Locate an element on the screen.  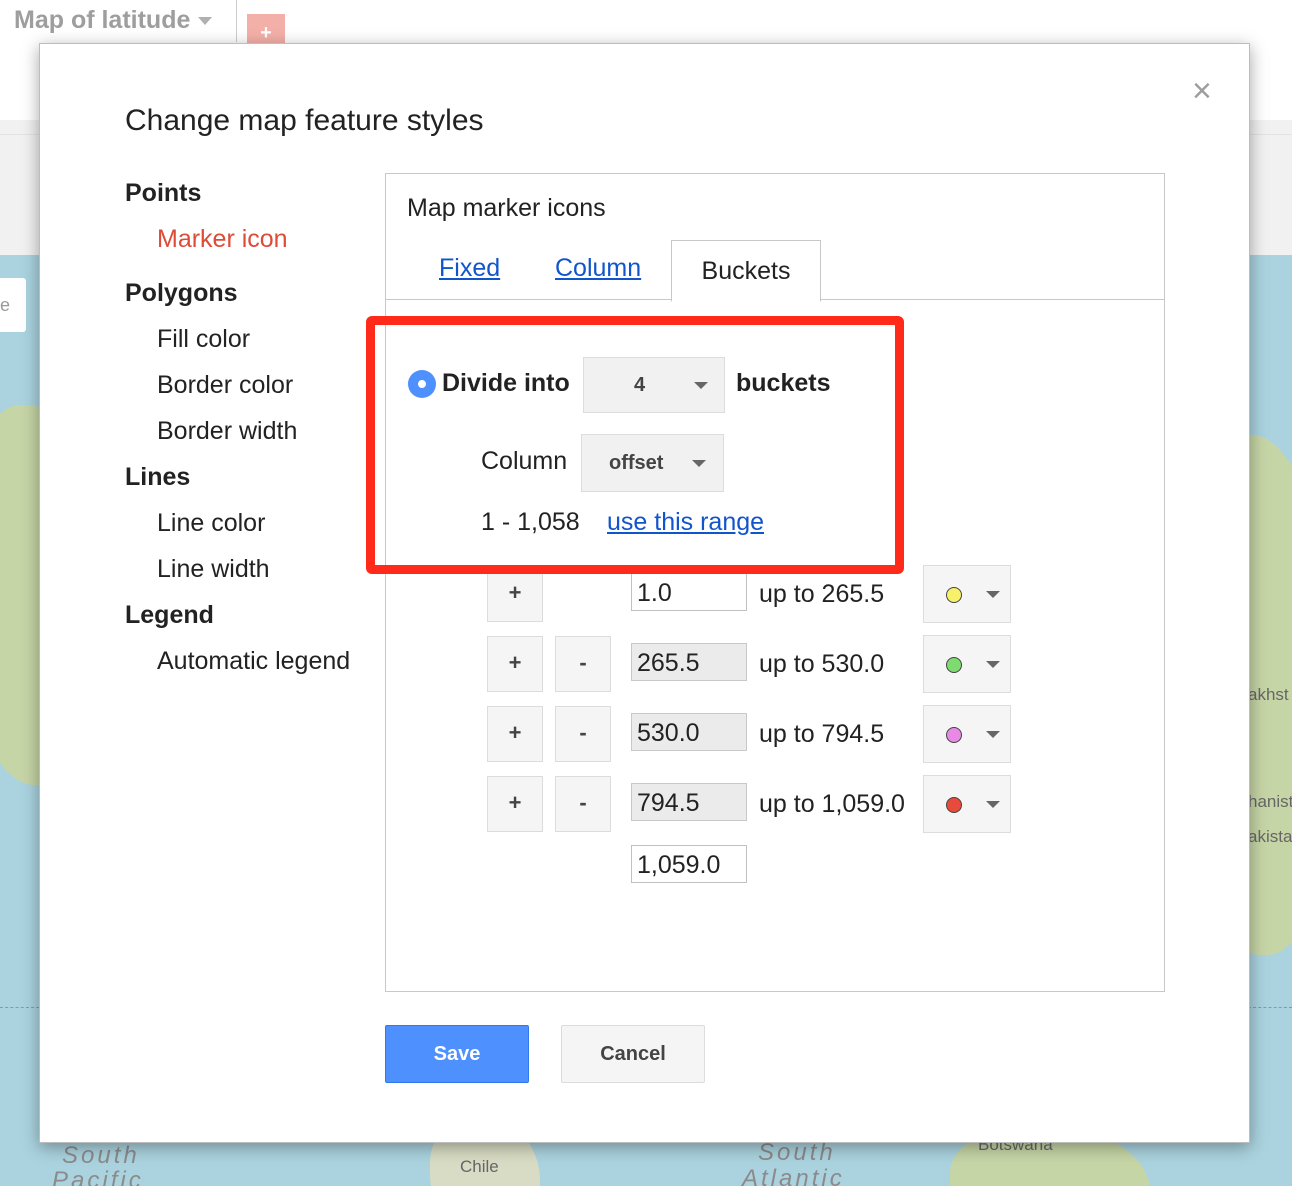
green-marker-icon is located at coordinates (954, 665).